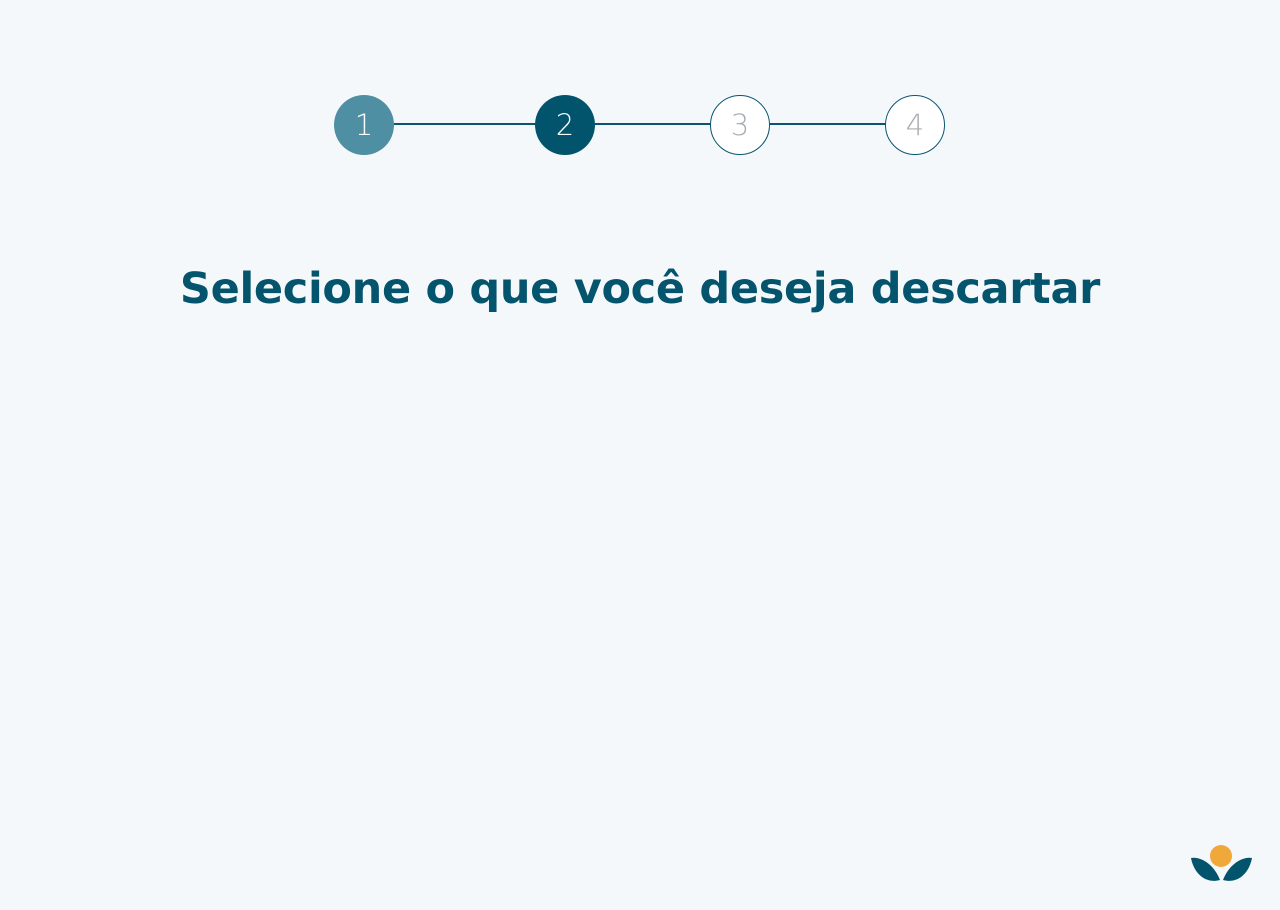  I want to click on page-title: Selecione o que você deseja descartar, so click(640, 289).